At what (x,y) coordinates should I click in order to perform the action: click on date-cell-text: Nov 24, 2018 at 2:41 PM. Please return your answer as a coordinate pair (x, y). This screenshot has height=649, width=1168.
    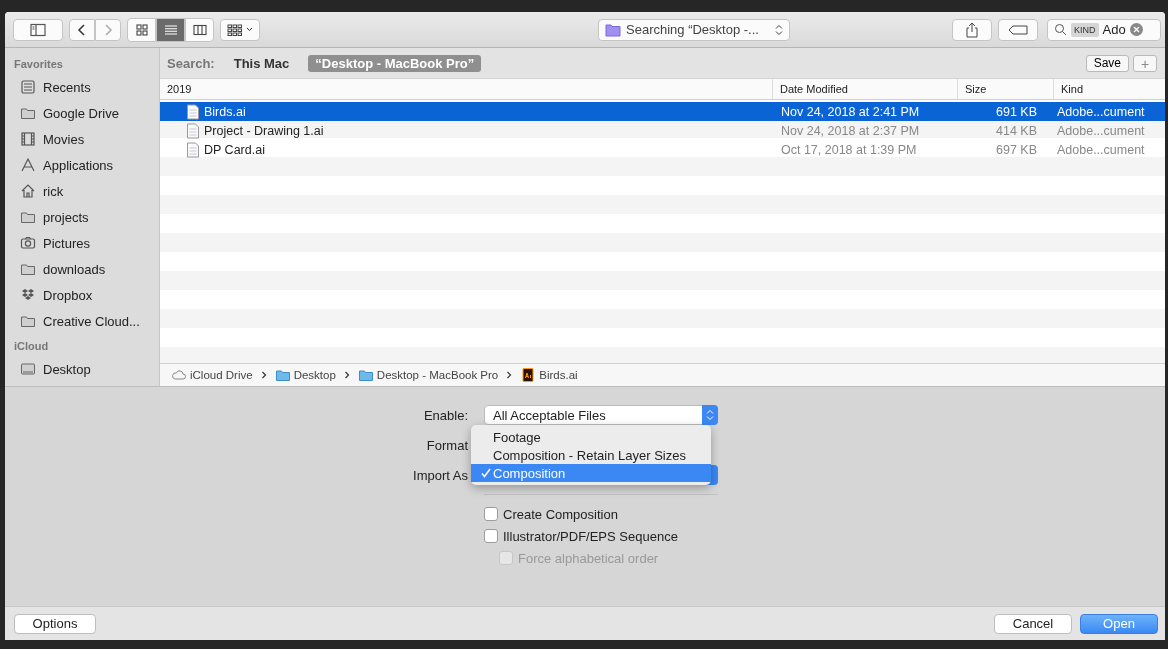
    Looking at the image, I should click on (850, 111).